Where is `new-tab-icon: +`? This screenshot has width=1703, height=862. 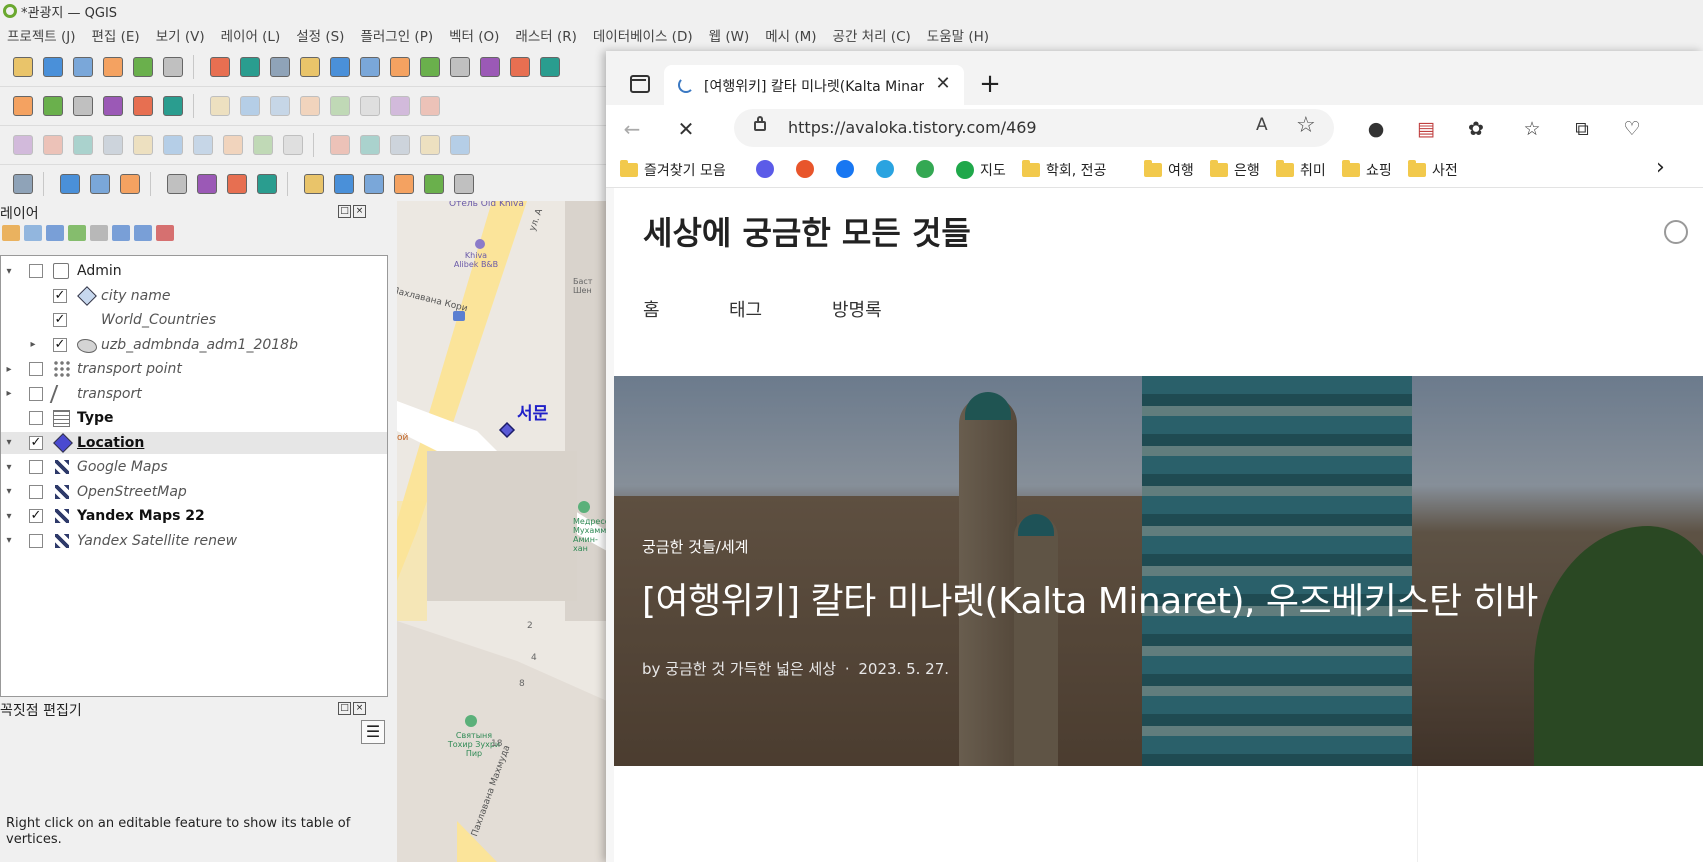
new-tab-icon: + is located at coordinates (990, 85).